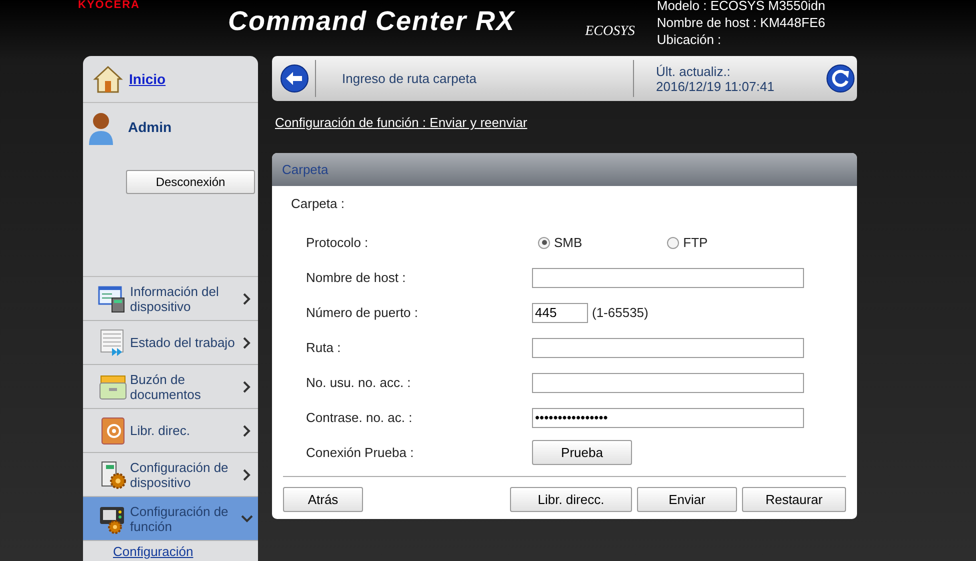 The width and height of the screenshot is (976, 561). What do you see at coordinates (150, 128) in the screenshot?
I see `user-name: Admin` at bounding box center [150, 128].